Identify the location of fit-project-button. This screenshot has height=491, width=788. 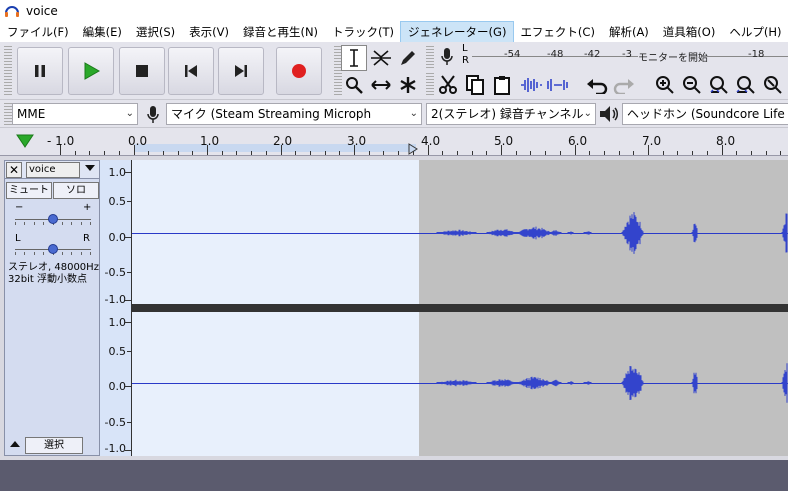
(746, 85).